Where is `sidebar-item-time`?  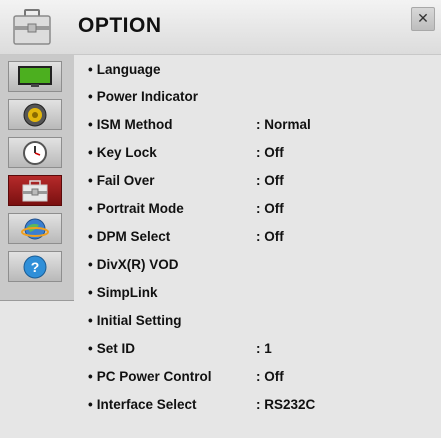 sidebar-item-time is located at coordinates (35, 152).